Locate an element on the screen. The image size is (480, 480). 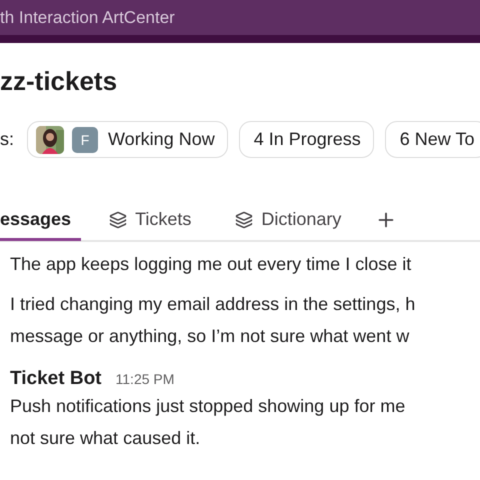
message-text: I tried changing my email address in the settings, h message or anything, so I’m not sure what went w is located at coordinates (213, 320).